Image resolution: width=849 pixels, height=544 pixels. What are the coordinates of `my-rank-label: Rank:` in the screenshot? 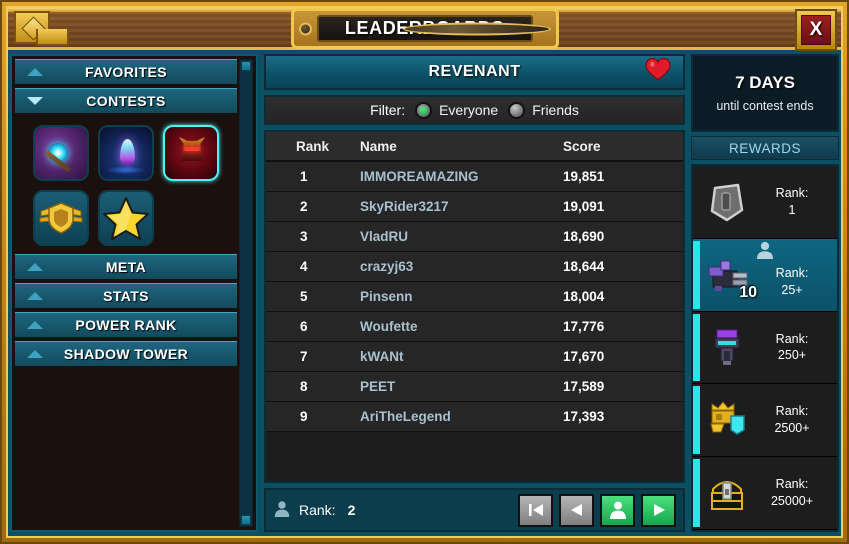 It's located at (317, 510).